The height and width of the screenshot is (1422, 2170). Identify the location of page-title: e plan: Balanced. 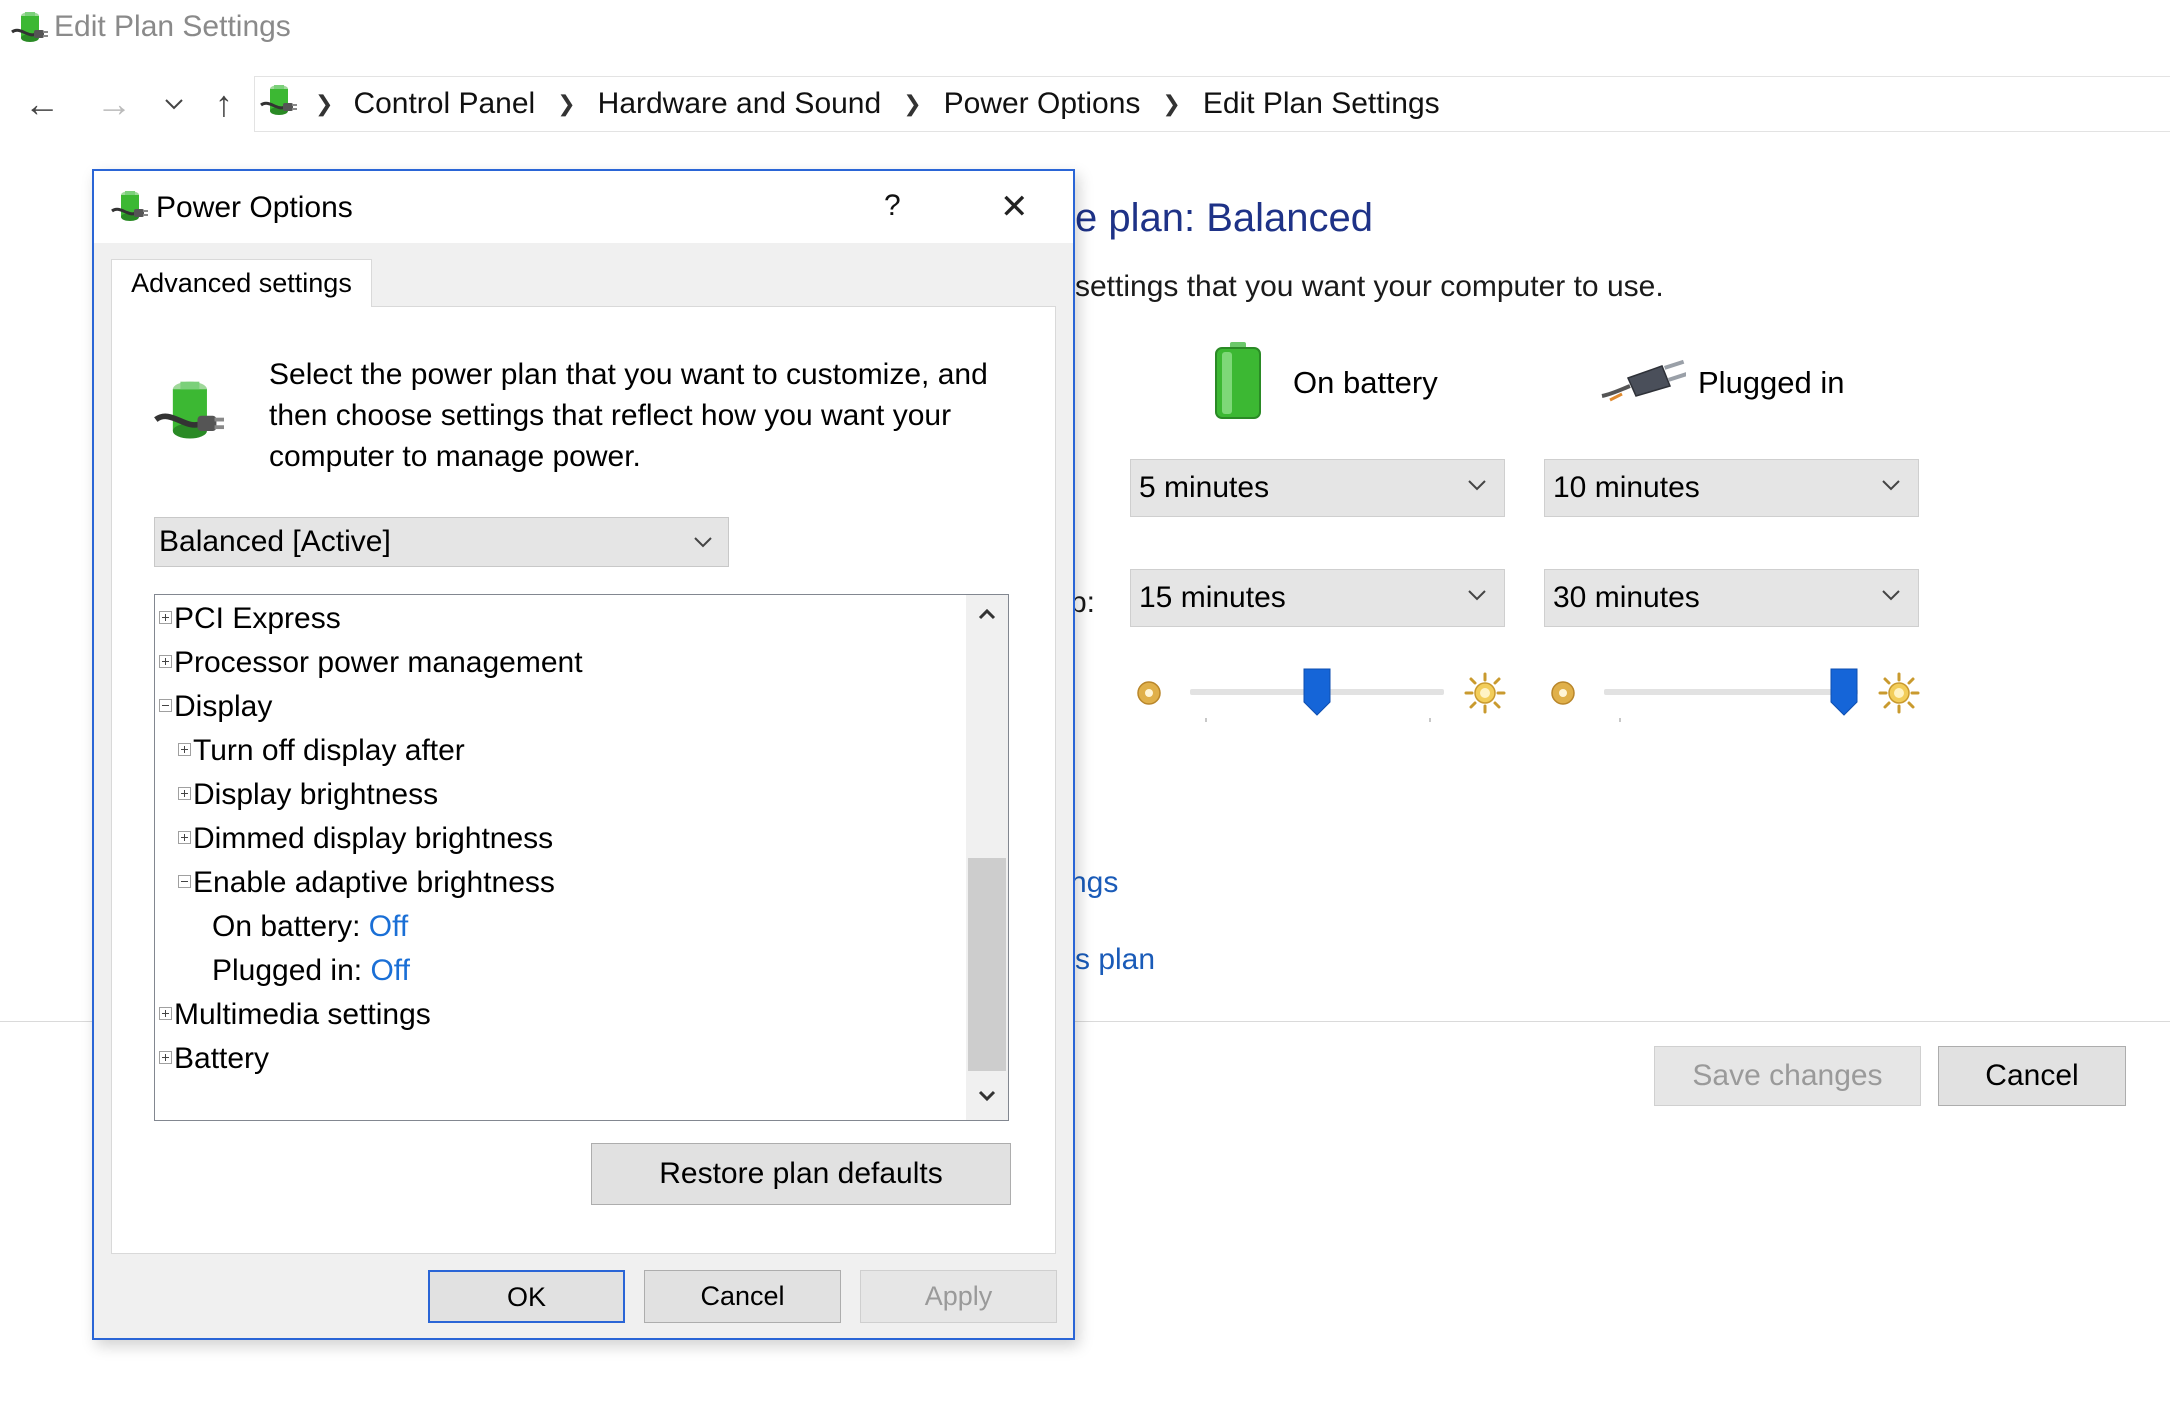
(1224, 218).